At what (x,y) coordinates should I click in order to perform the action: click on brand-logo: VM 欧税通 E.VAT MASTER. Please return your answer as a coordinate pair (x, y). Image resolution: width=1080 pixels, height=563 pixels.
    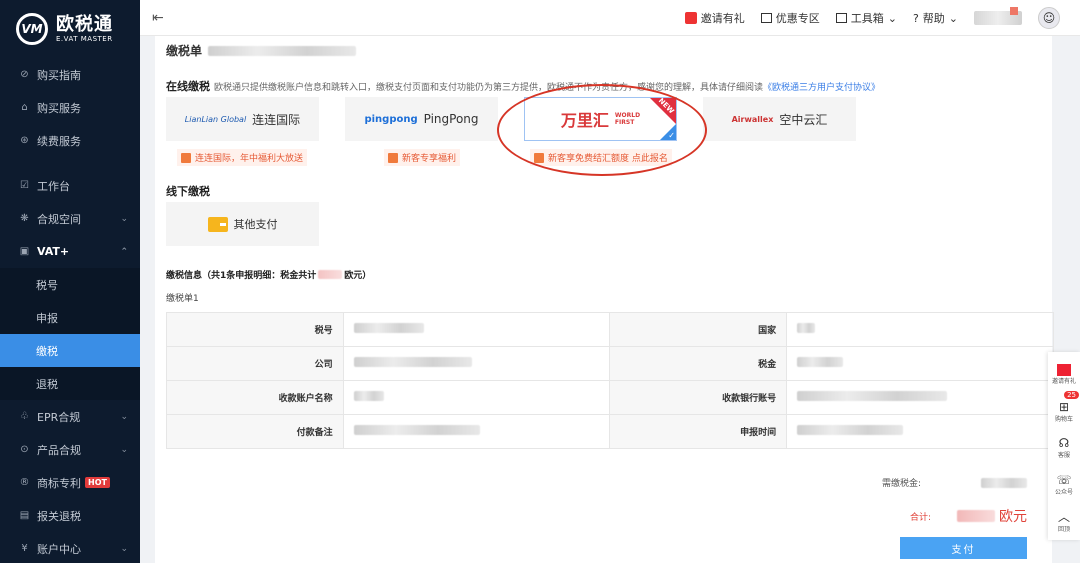
    Looking at the image, I should click on (70, 29).